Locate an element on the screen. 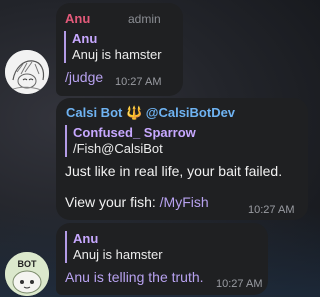  command-link: /judge is located at coordinates (84, 77).